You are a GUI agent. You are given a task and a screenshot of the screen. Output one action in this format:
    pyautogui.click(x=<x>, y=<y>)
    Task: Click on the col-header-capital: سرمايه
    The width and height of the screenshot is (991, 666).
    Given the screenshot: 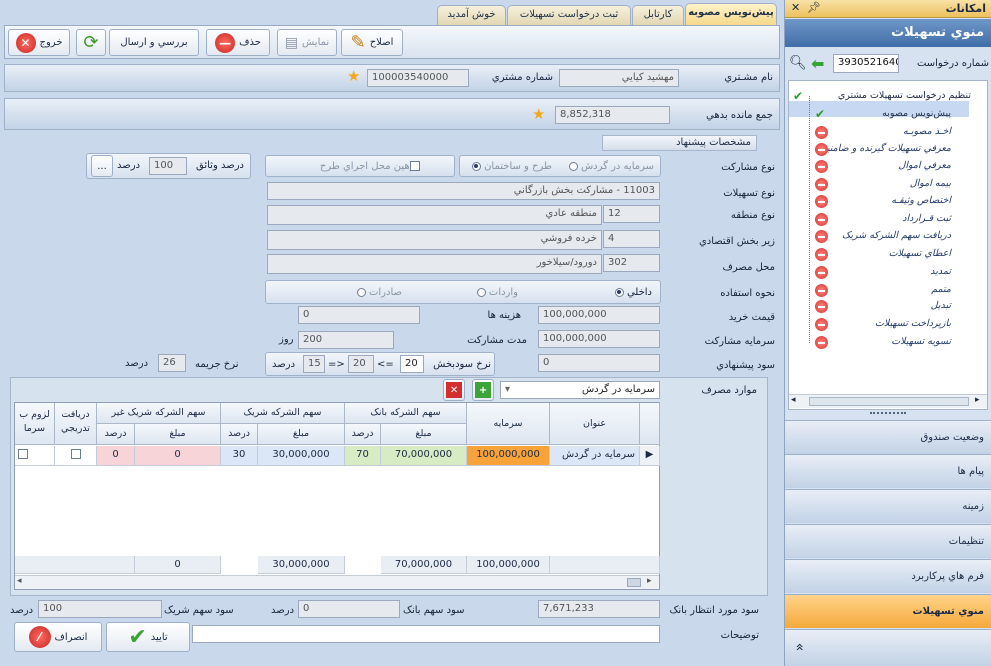 What is the action you would take?
    pyautogui.click(x=508, y=424)
    